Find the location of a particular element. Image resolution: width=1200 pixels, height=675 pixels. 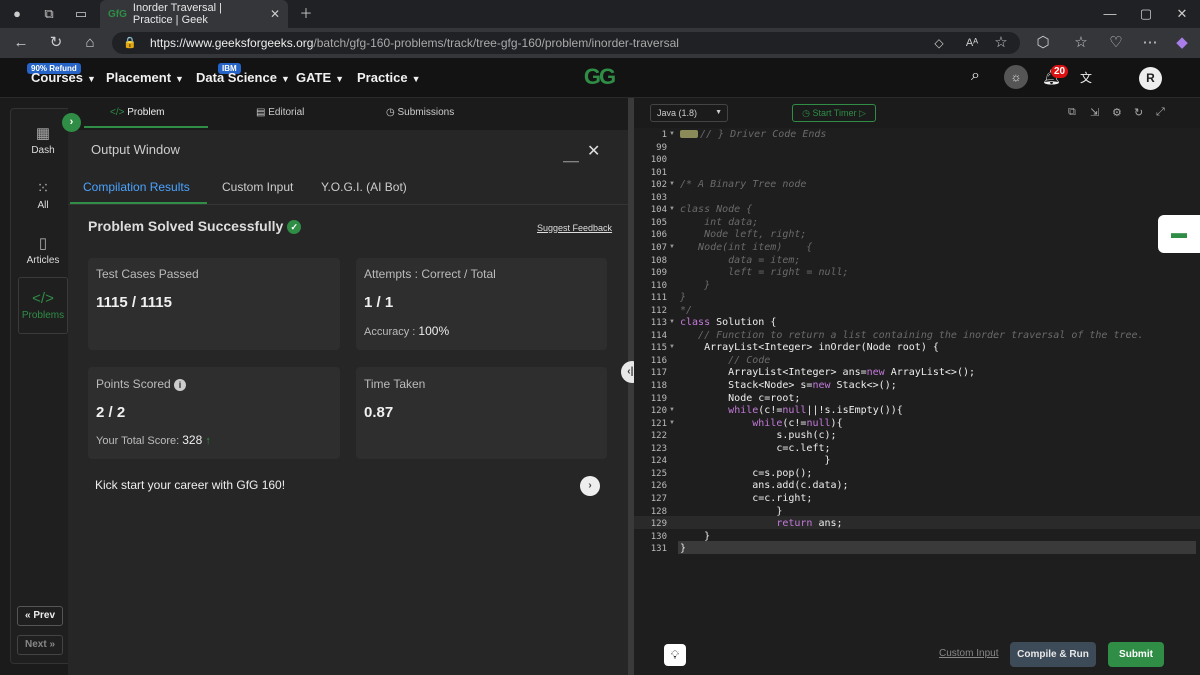

sidebar-item-problems: </> Problems is located at coordinates (43, 305).